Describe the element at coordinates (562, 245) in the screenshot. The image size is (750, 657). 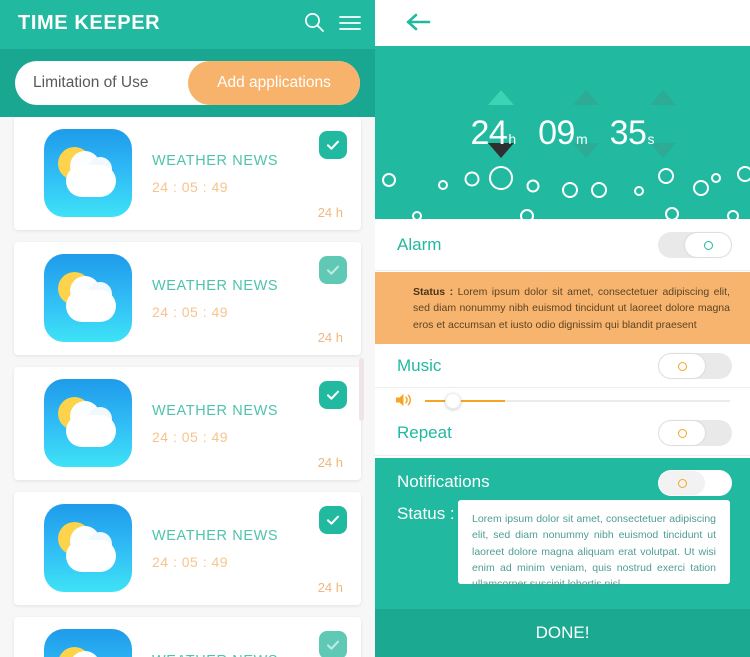
I see `alarm-row: Alarm` at that location.